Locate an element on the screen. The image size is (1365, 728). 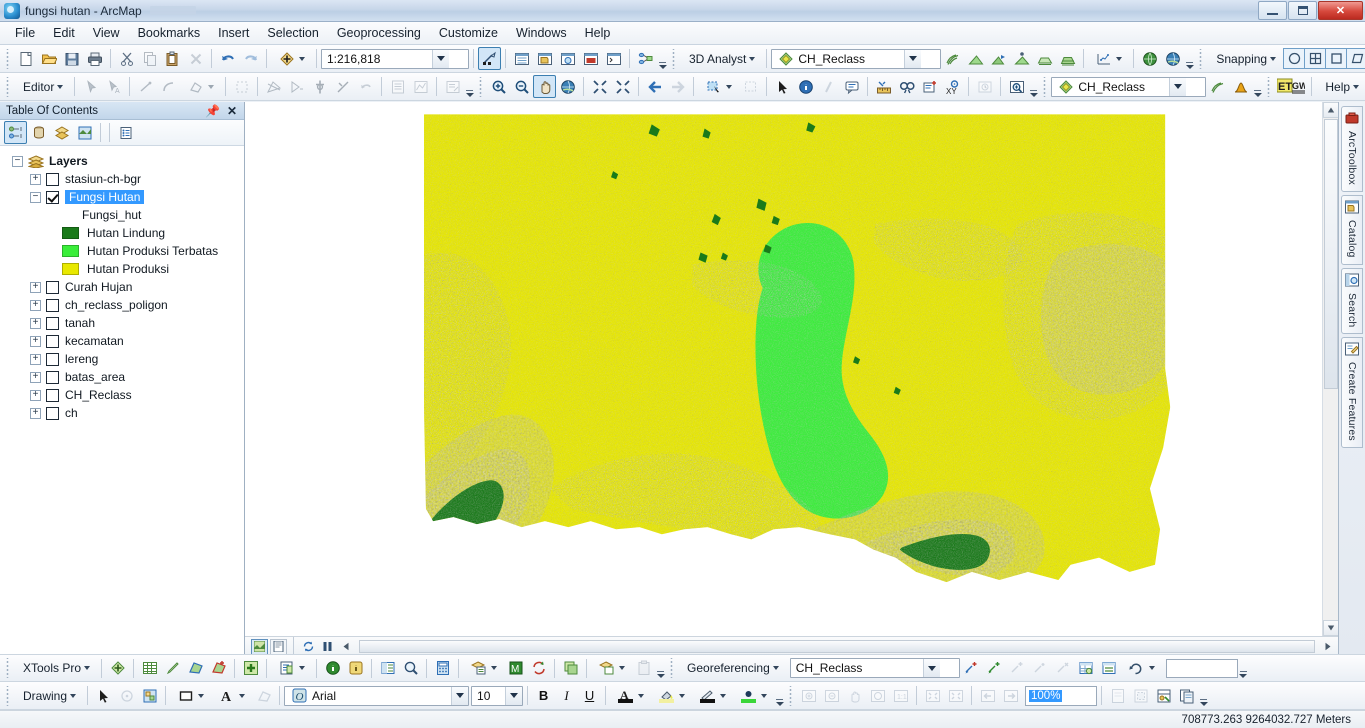
font-size-combo: 10 is located at coordinates (497, 695).